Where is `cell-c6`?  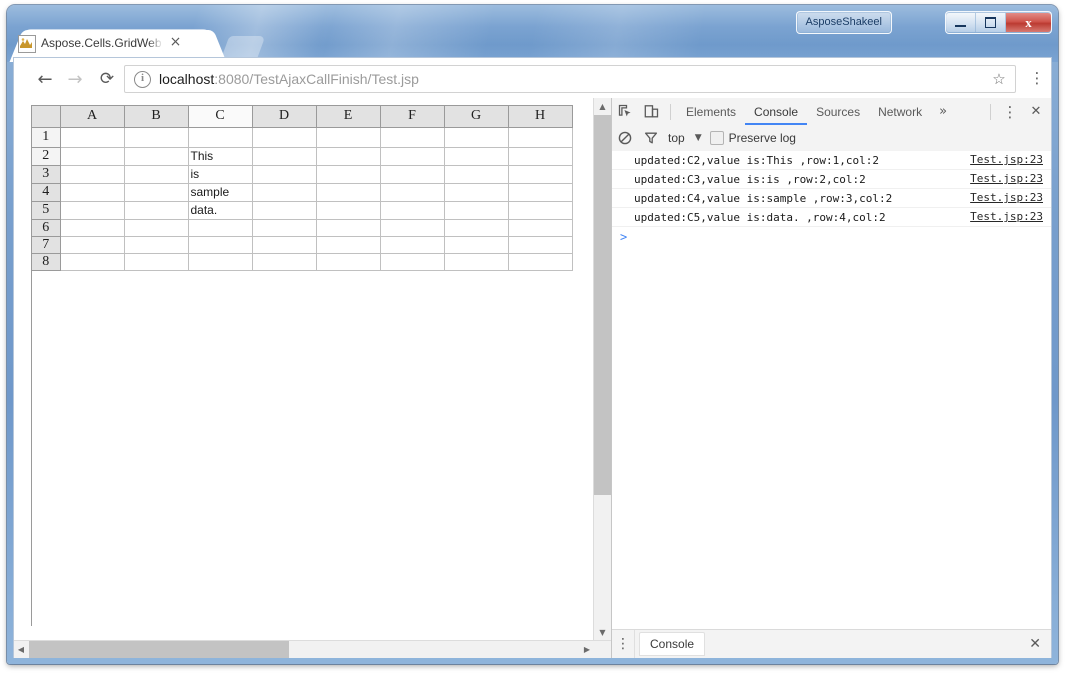 cell-c6 is located at coordinates (220, 228).